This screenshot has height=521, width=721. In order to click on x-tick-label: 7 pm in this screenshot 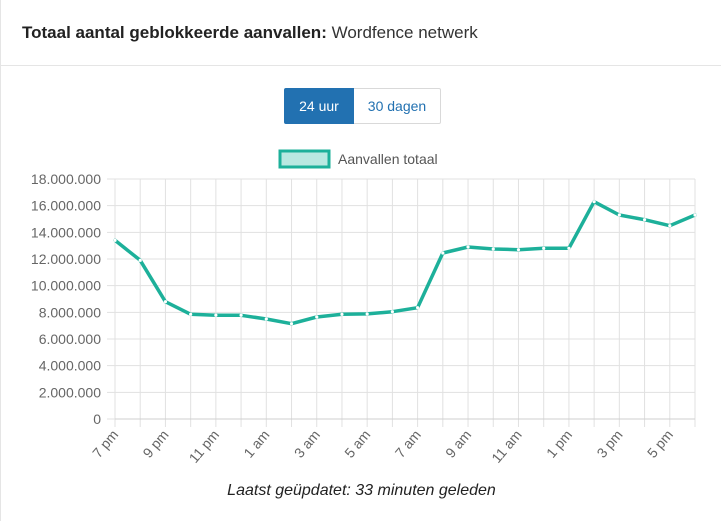, I will do `click(105, 444)`.